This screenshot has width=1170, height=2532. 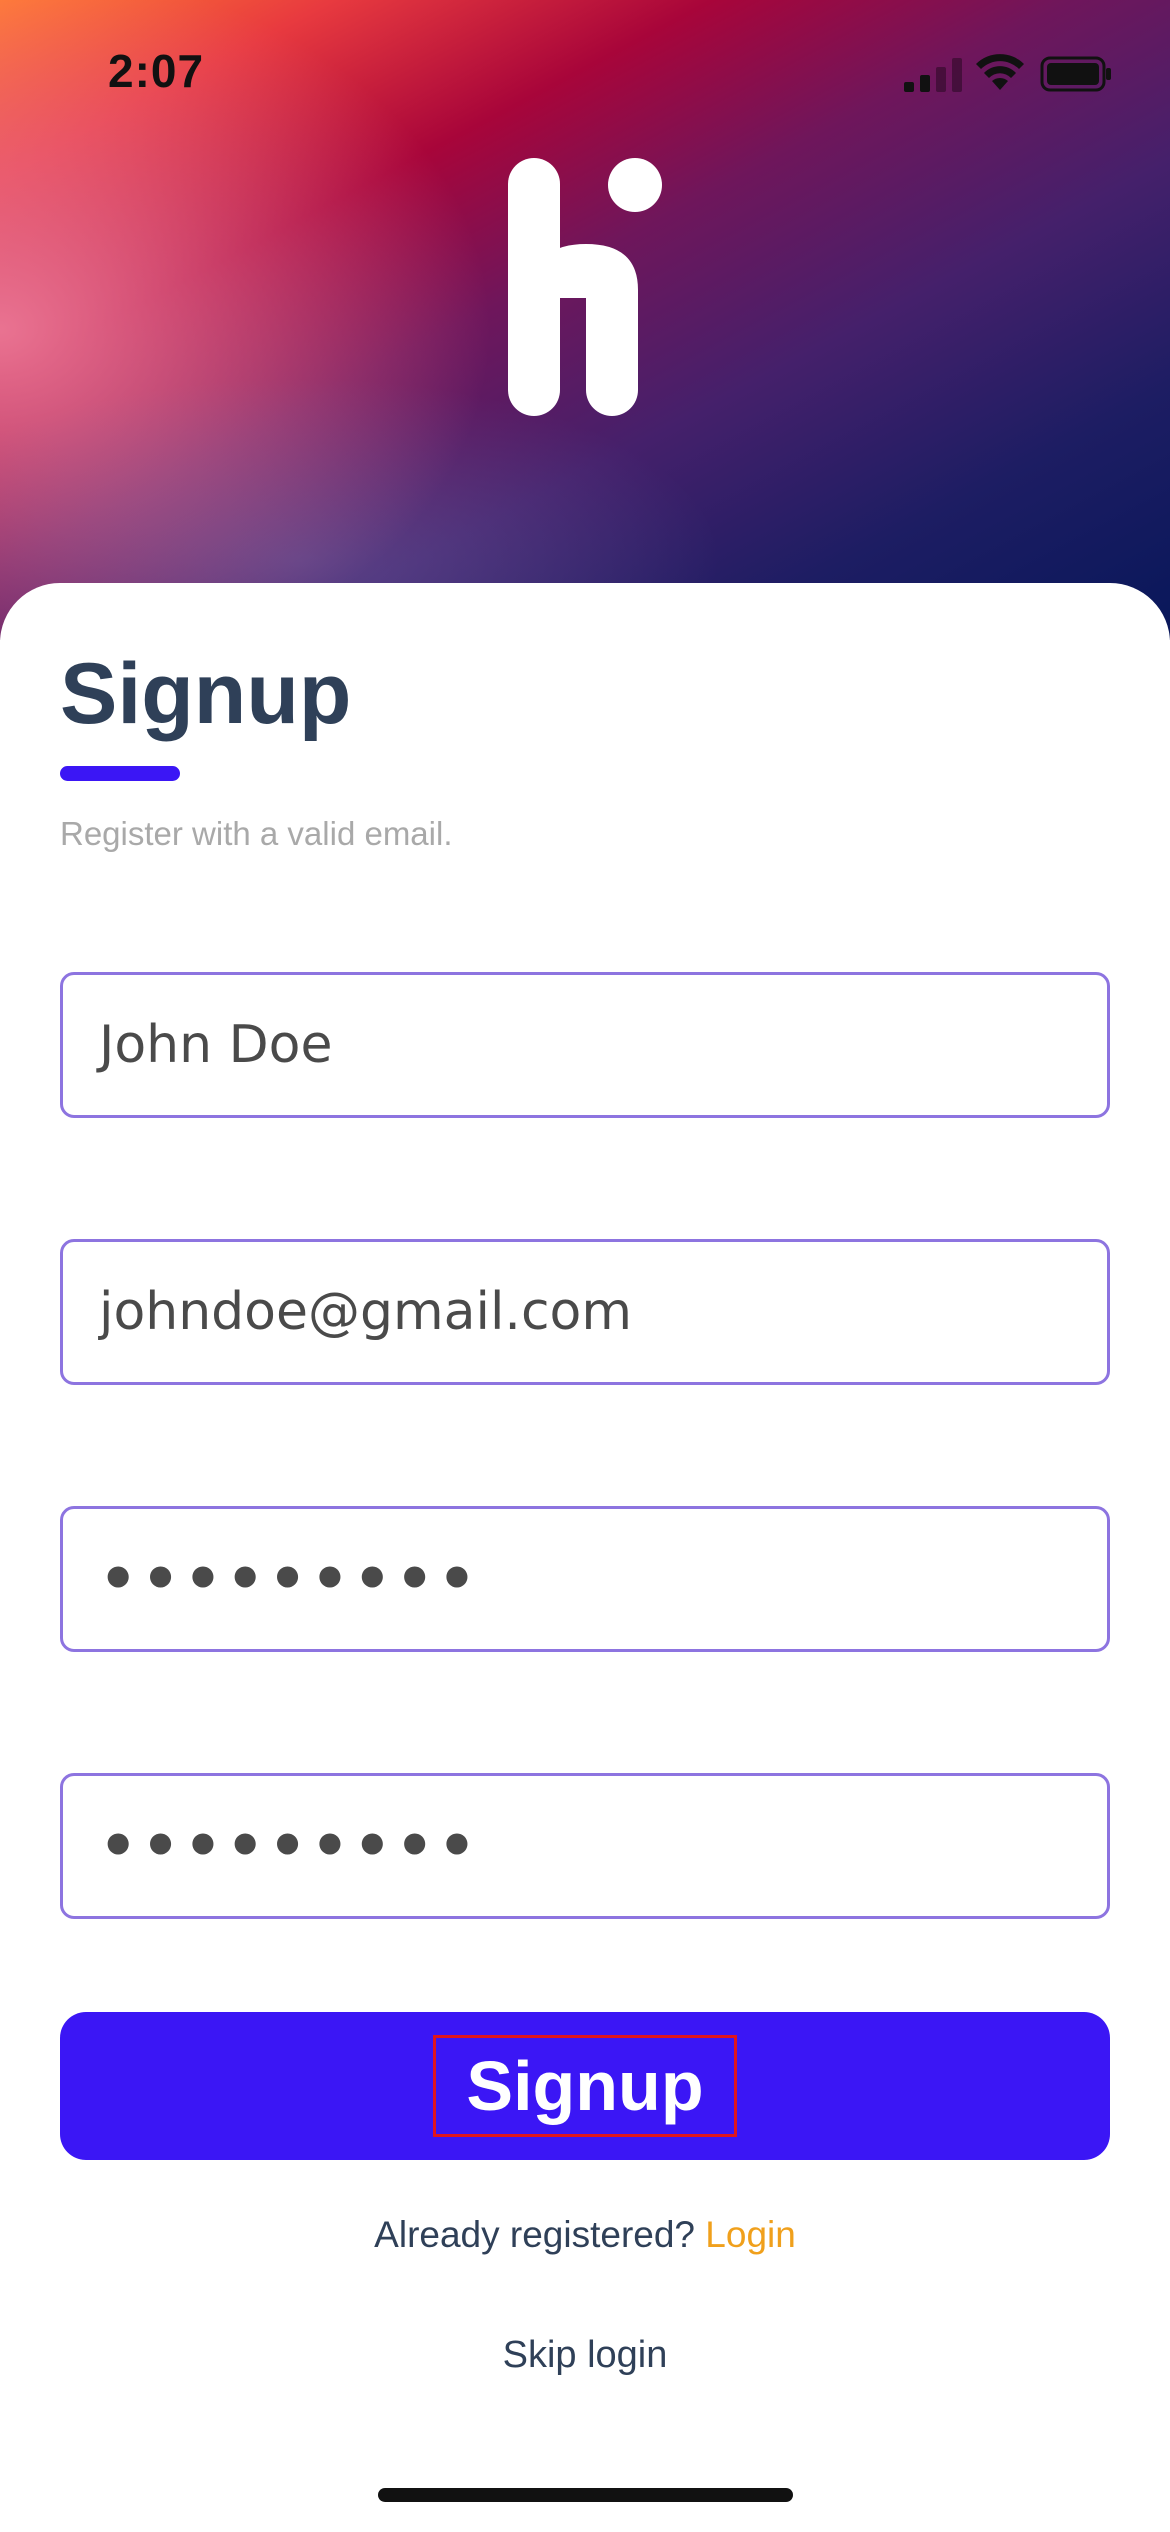 What do you see at coordinates (933, 75) in the screenshot?
I see `cellular-signal-icon` at bounding box center [933, 75].